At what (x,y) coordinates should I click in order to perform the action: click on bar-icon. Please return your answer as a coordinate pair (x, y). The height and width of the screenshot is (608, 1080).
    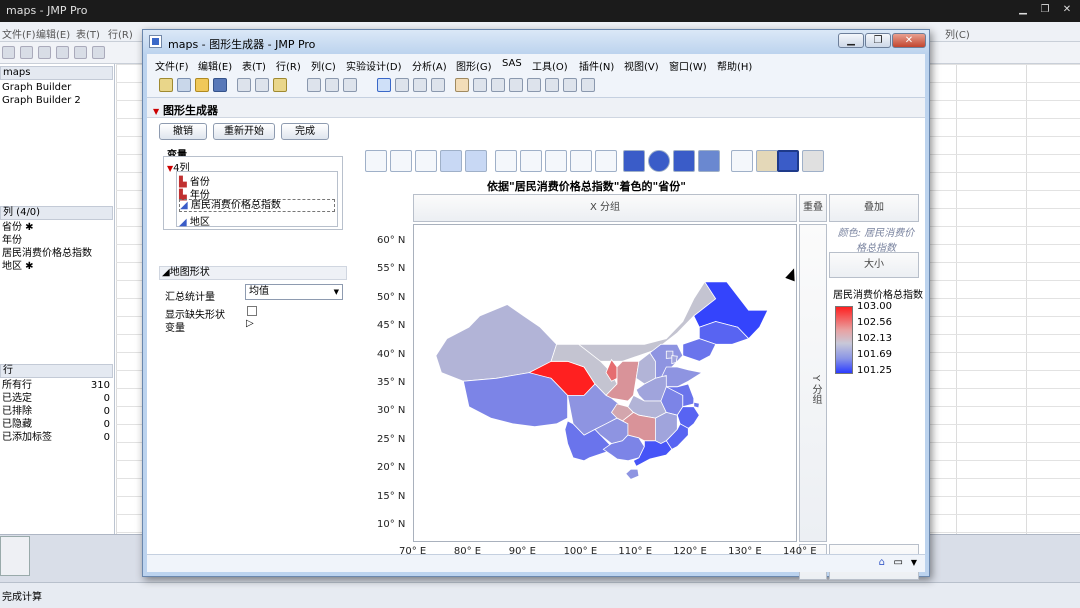
    Looking at the image, I should click on (531, 161).